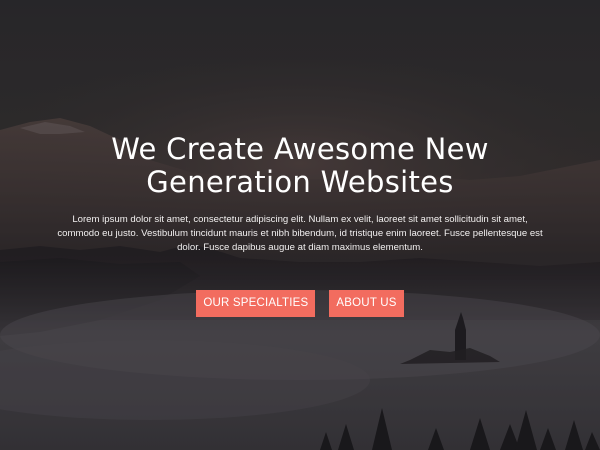 The image size is (600, 450). What do you see at coordinates (300, 182) in the screenshot?
I see `hero-title-line-2: Generation Websites` at bounding box center [300, 182].